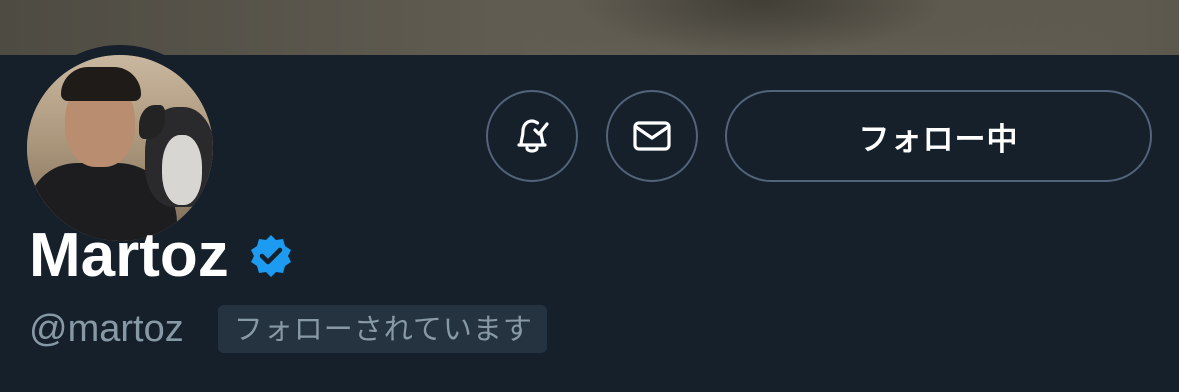  I want to click on following-button: フォロー中, so click(938, 136).